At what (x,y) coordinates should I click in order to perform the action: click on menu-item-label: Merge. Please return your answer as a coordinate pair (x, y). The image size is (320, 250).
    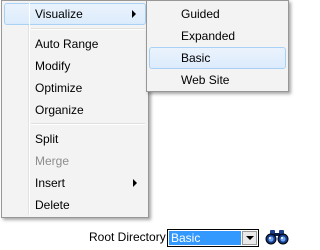
    Looking at the image, I should click on (52, 161).